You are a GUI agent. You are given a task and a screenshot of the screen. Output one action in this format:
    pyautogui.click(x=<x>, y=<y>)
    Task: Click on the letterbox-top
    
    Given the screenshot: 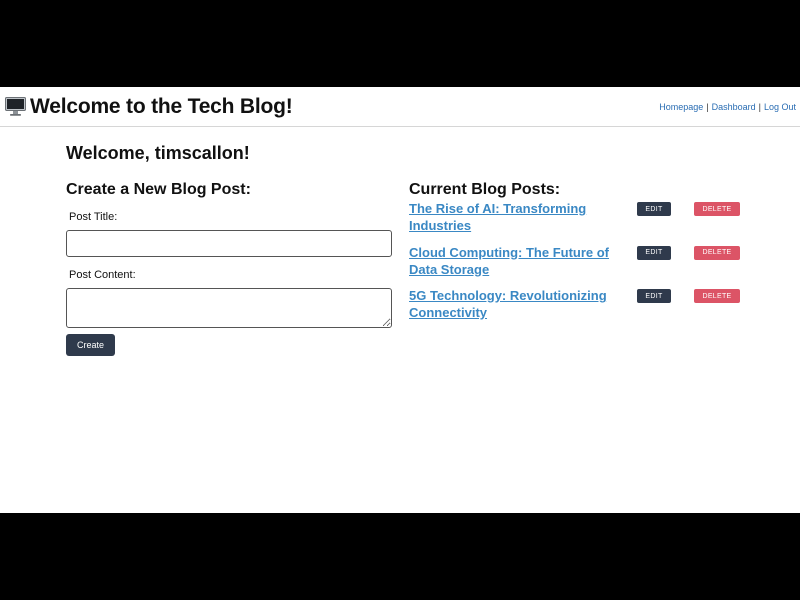 What is the action you would take?
    pyautogui.click(x=400, y=43)
    